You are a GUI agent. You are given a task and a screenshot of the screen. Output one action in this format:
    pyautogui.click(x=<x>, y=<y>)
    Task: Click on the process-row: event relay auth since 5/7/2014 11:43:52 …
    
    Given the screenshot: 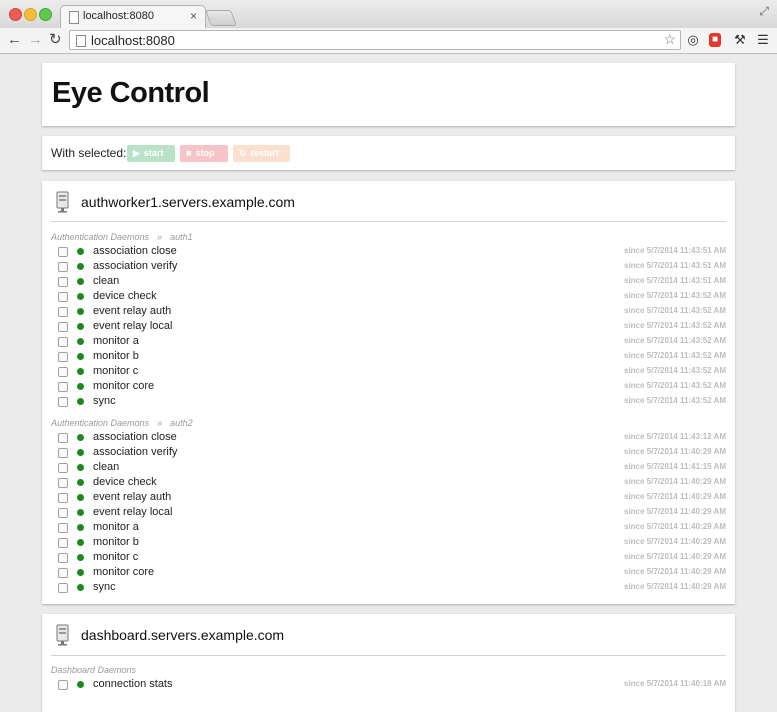 What is the action you would take?
    pyautogui.click(x=388, y=311)
    